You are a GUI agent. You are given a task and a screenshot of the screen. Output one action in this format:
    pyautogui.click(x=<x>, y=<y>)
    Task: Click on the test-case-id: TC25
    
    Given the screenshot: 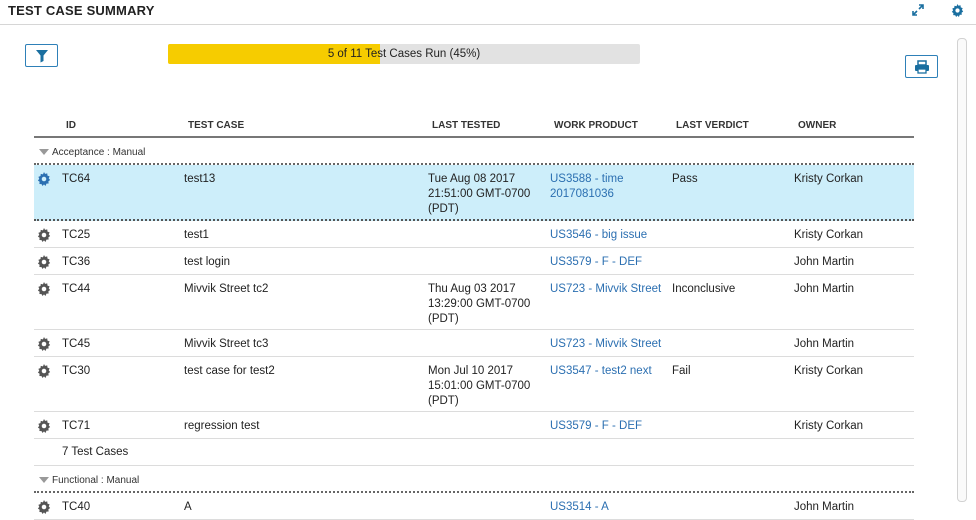 What is the action you would take?
    pyautogui.click(x=76, y=235)
    